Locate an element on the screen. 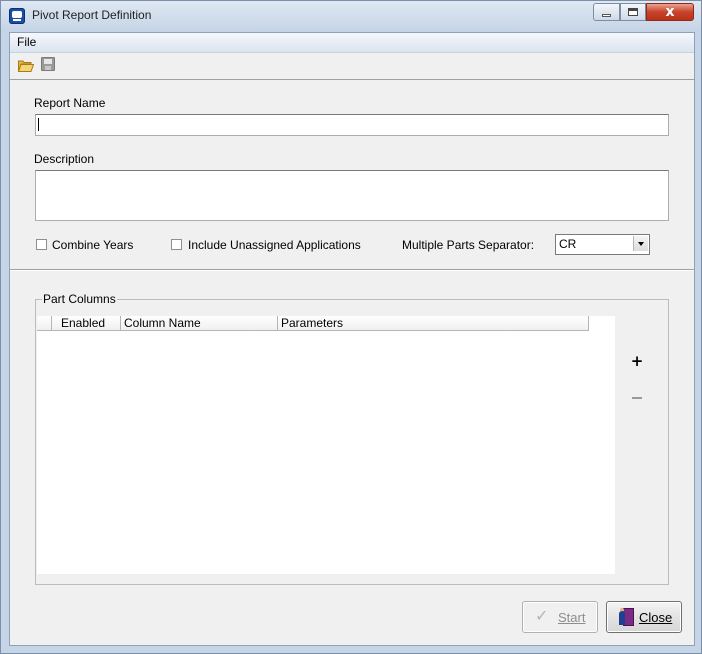  column-header-parameters: Parameters is located at coordinates (433, 323).